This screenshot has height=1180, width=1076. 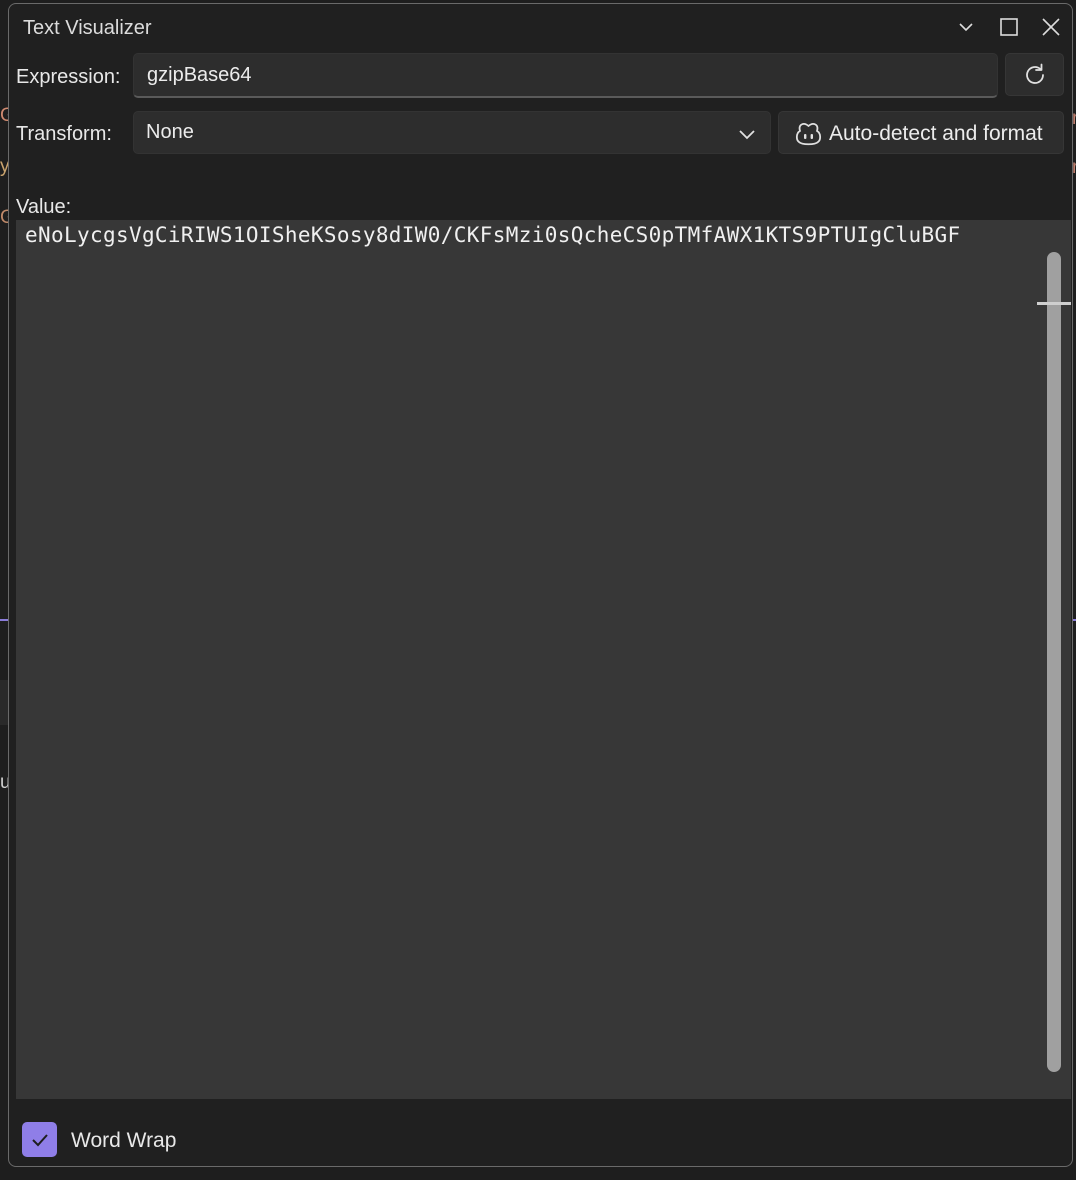 What do you see at coordinates (936, 133) in the screenshot?
I see `auto-detect-label: Auto-detect and format` at bounding box center [936, 133].